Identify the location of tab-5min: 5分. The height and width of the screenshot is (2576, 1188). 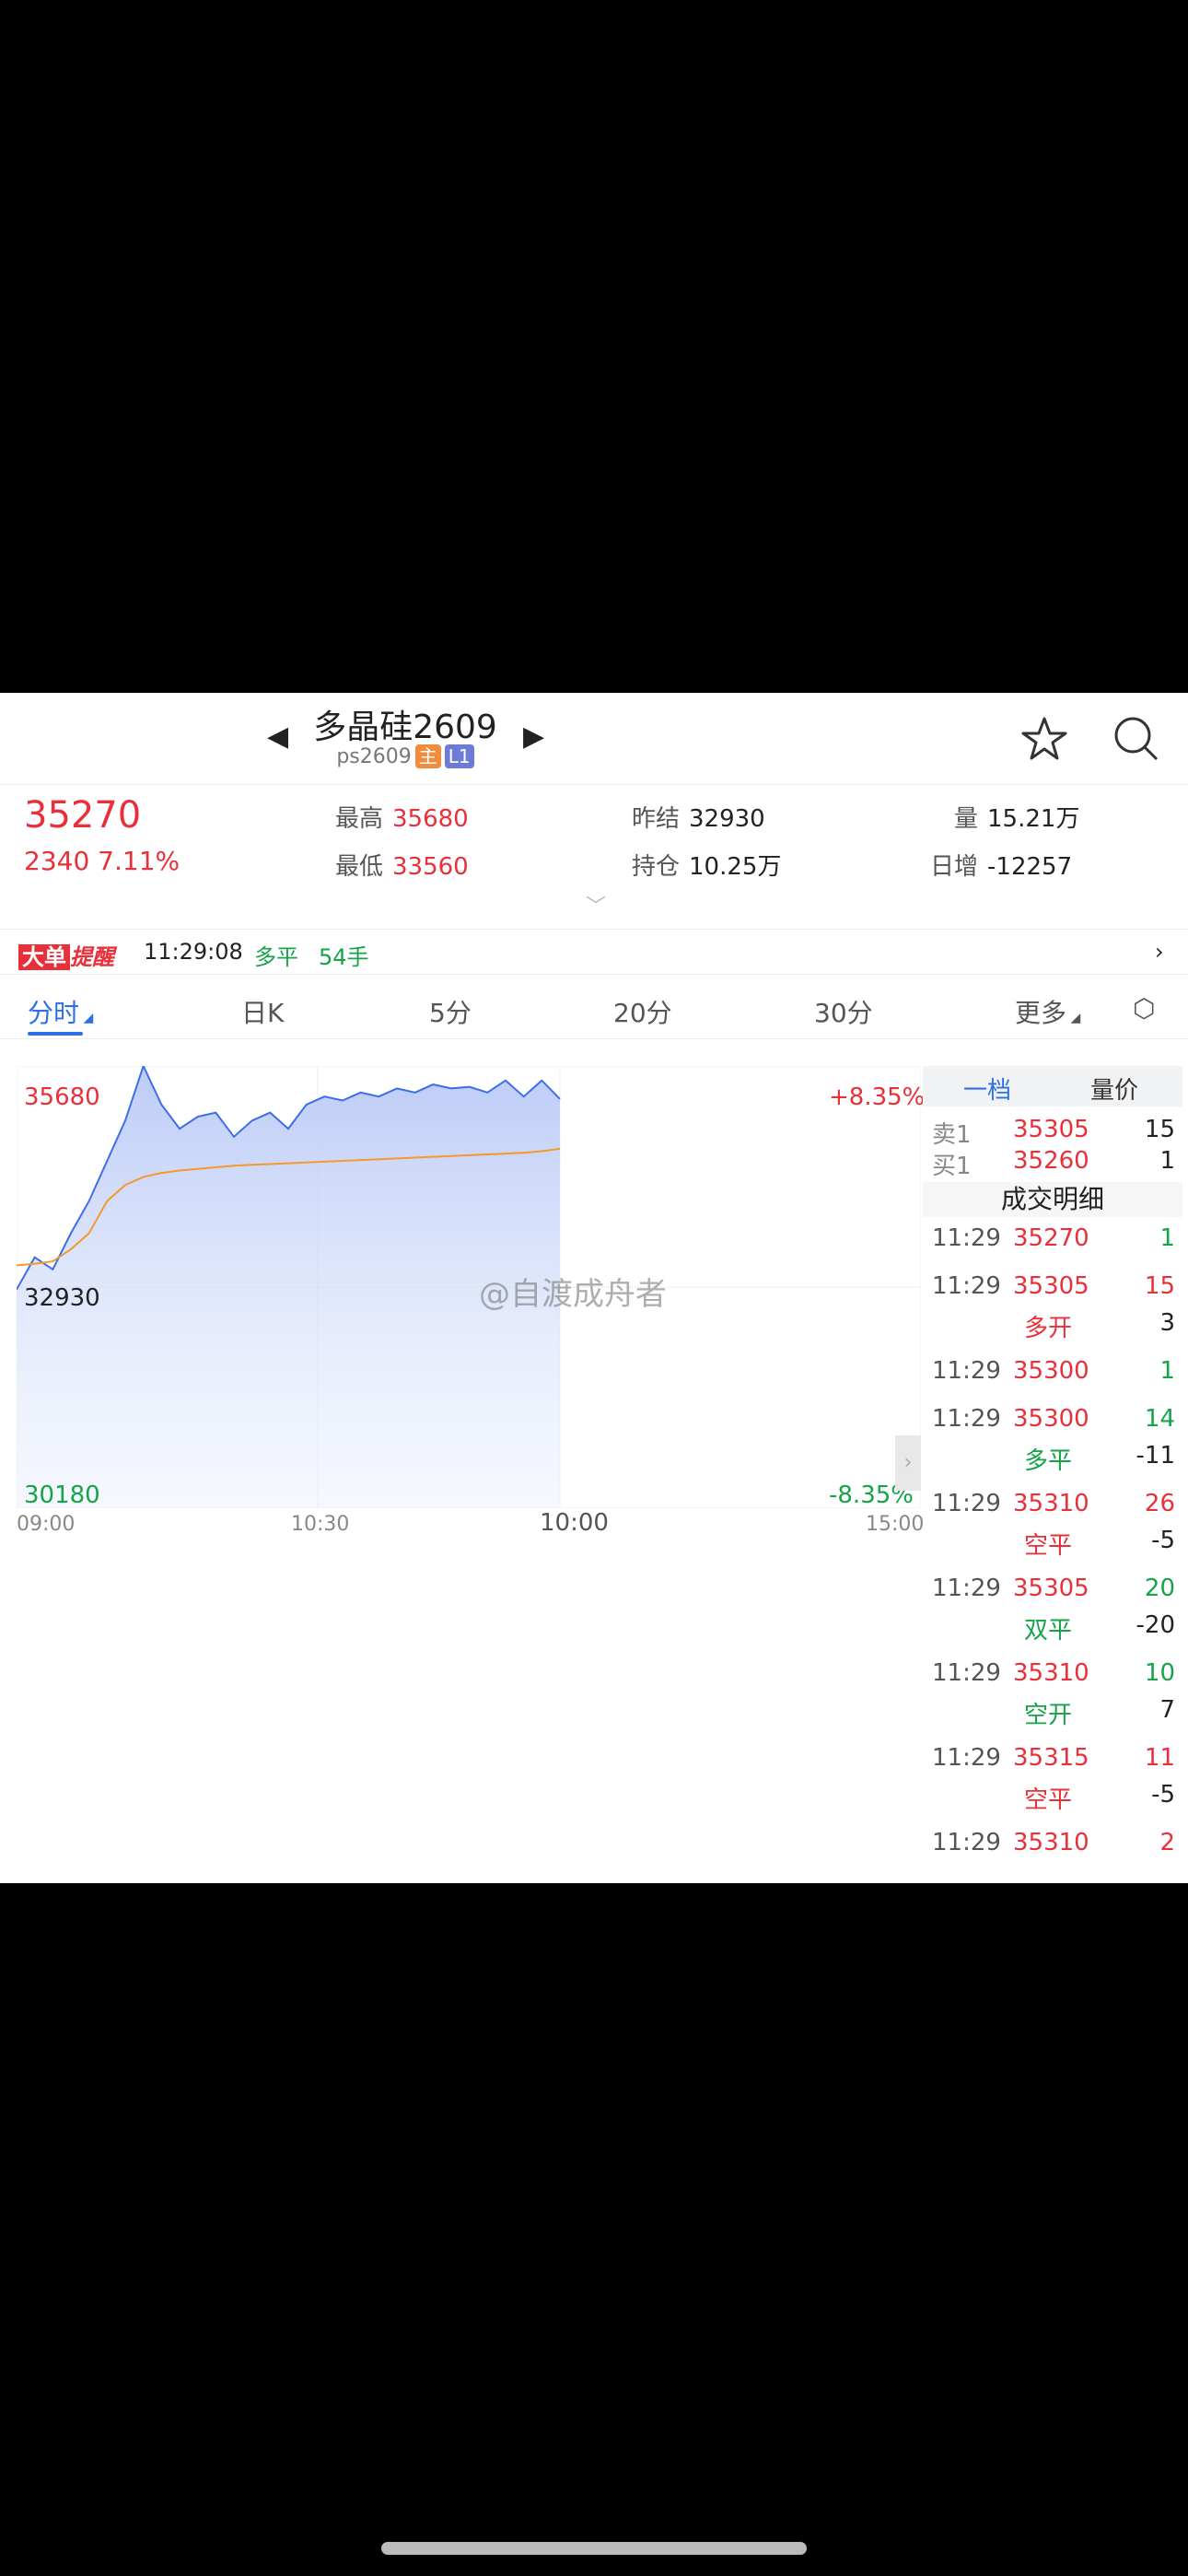
(451, 1011).